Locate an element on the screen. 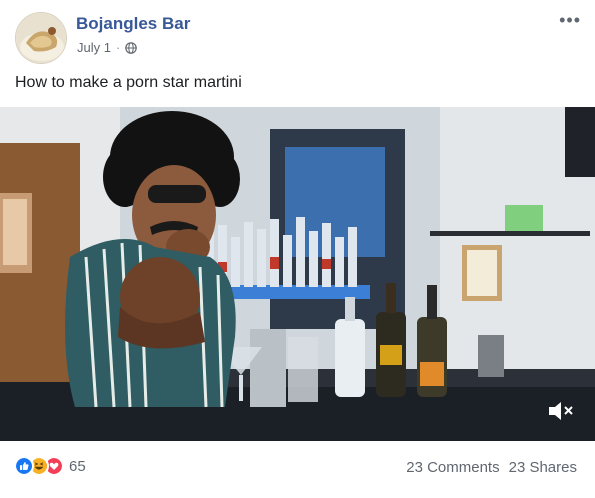  avatar-image is located at coordinates (41, 38).